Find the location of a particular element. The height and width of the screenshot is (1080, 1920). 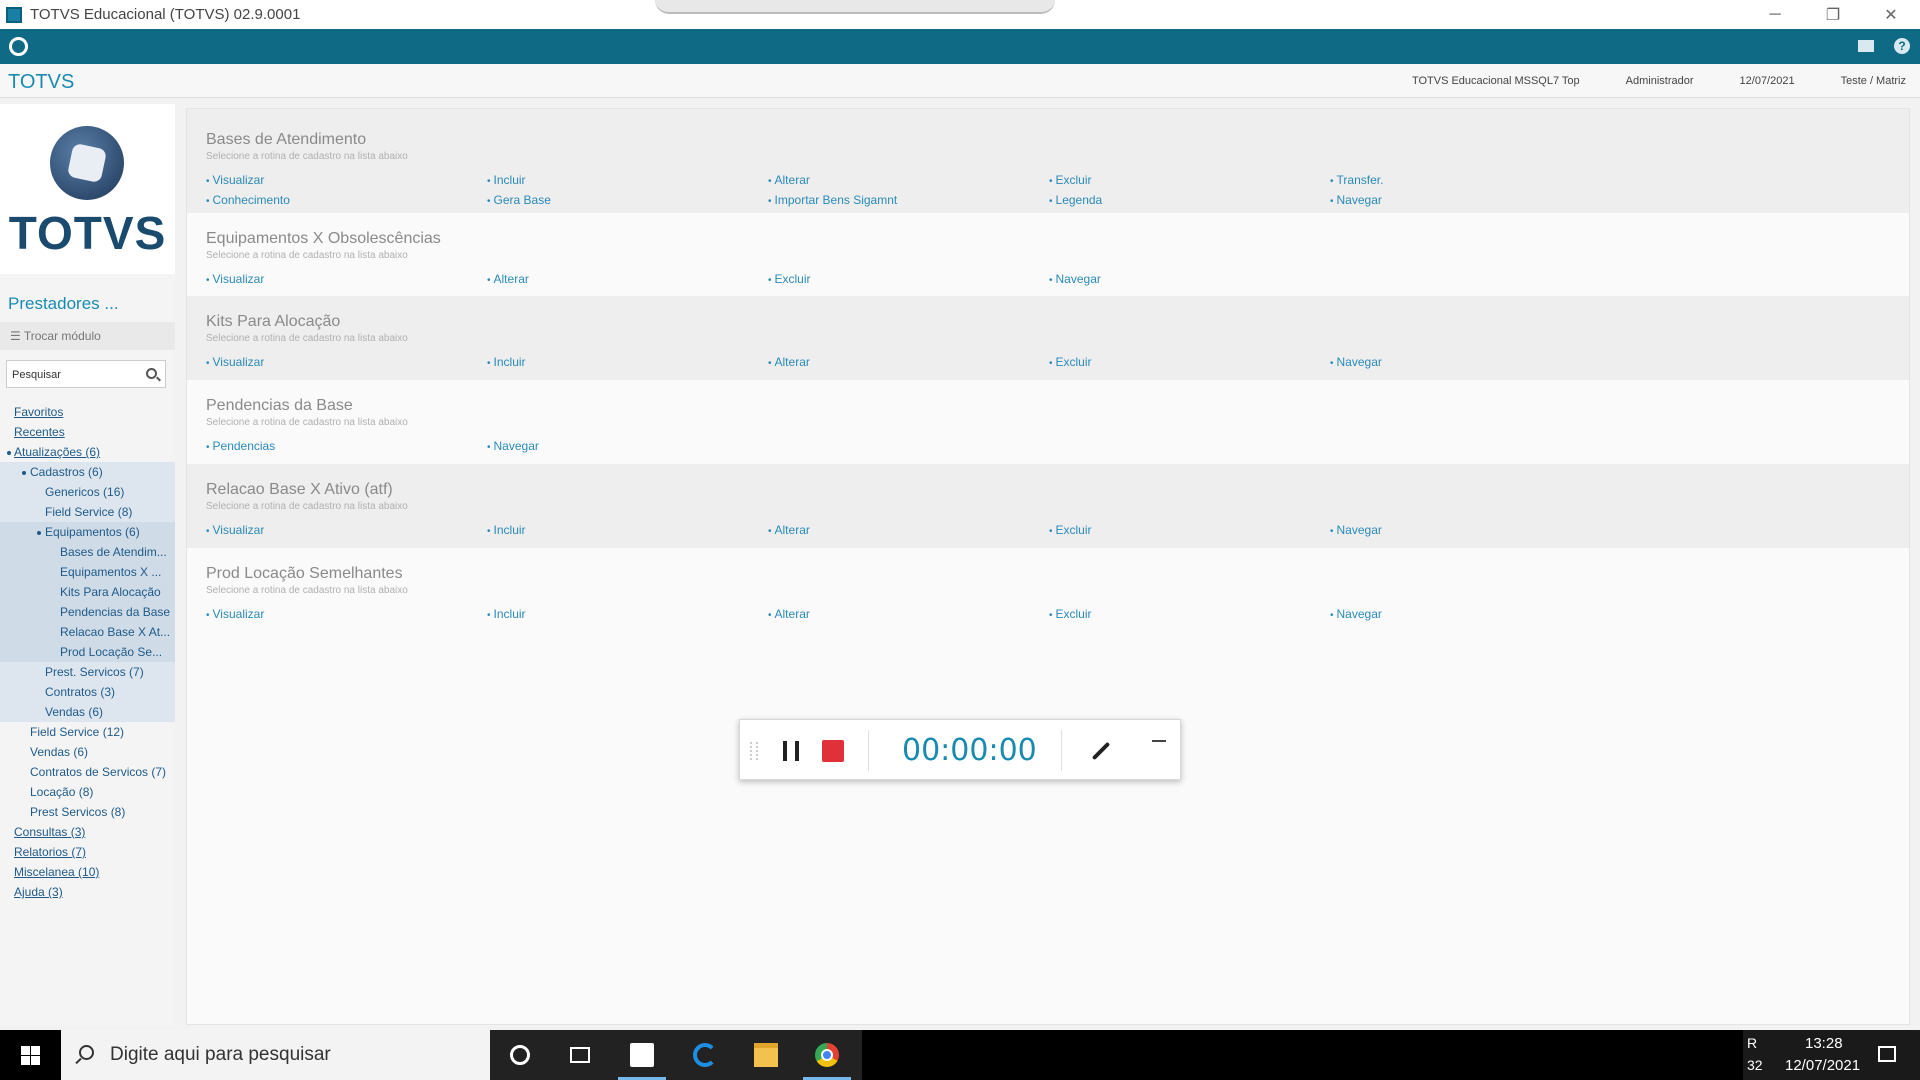

minimize-icon is located at coordinates (1159, 741).